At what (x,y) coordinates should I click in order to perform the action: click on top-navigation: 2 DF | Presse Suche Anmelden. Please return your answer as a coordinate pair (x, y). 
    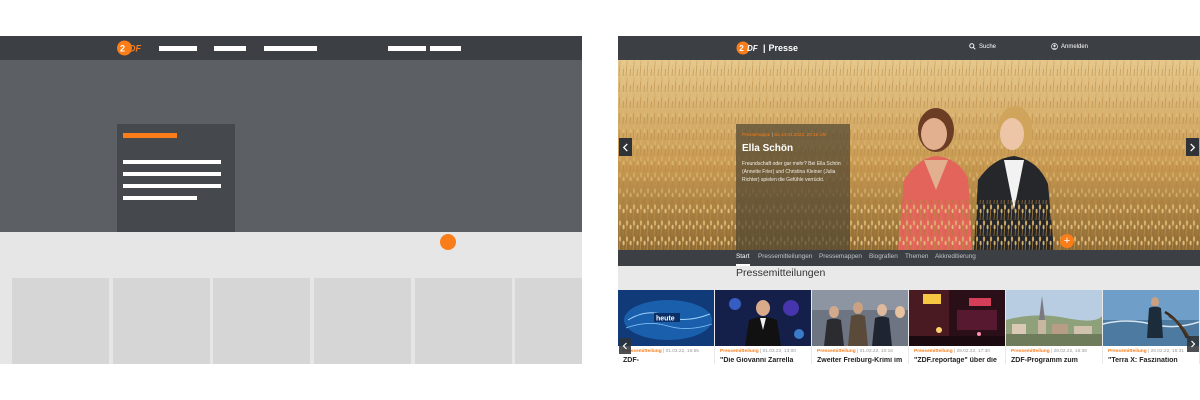
    Looking at the image, I should click on (909, 48).